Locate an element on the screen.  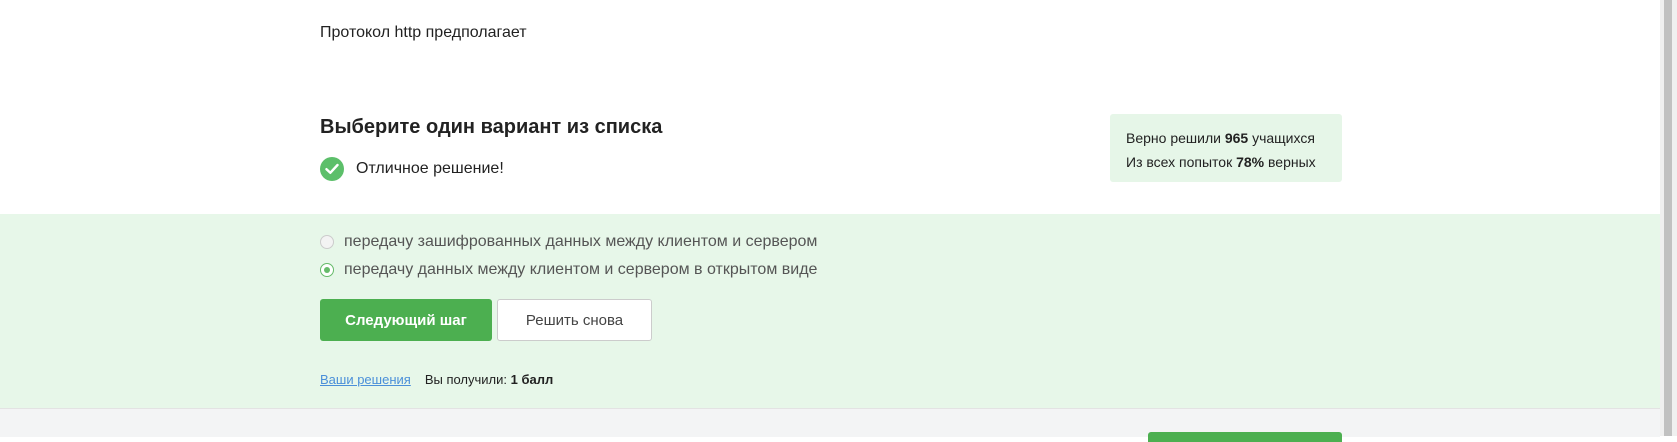
stats-accuracy-value: 78% is located at coordinates (1250, 162).